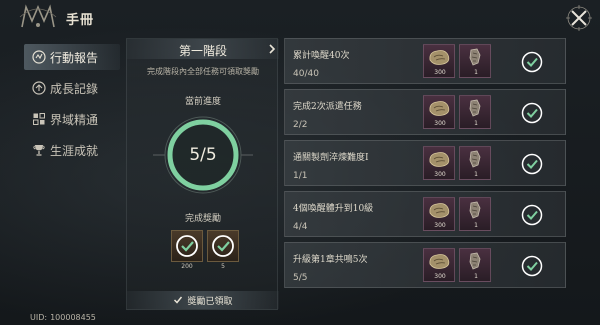 Image resolution: width=600 pixels, height=325 pixels. What do you see at coordinates (202, 102) in the screenshot?
I see `progress-label: 當前進度` at bounding box center [202, 102].